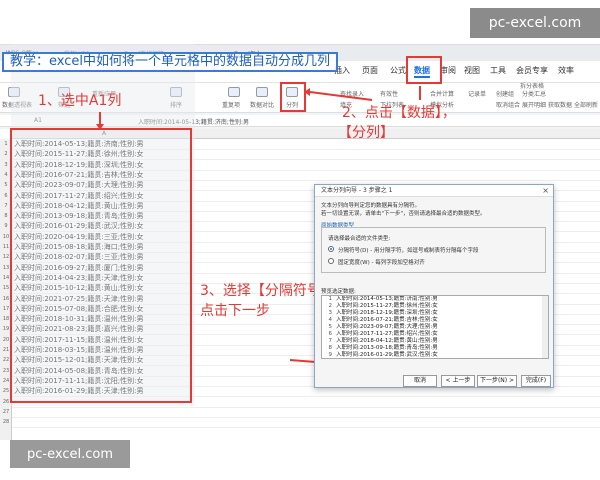  I want to click on menu-review: 审阅, so click(448, 70).